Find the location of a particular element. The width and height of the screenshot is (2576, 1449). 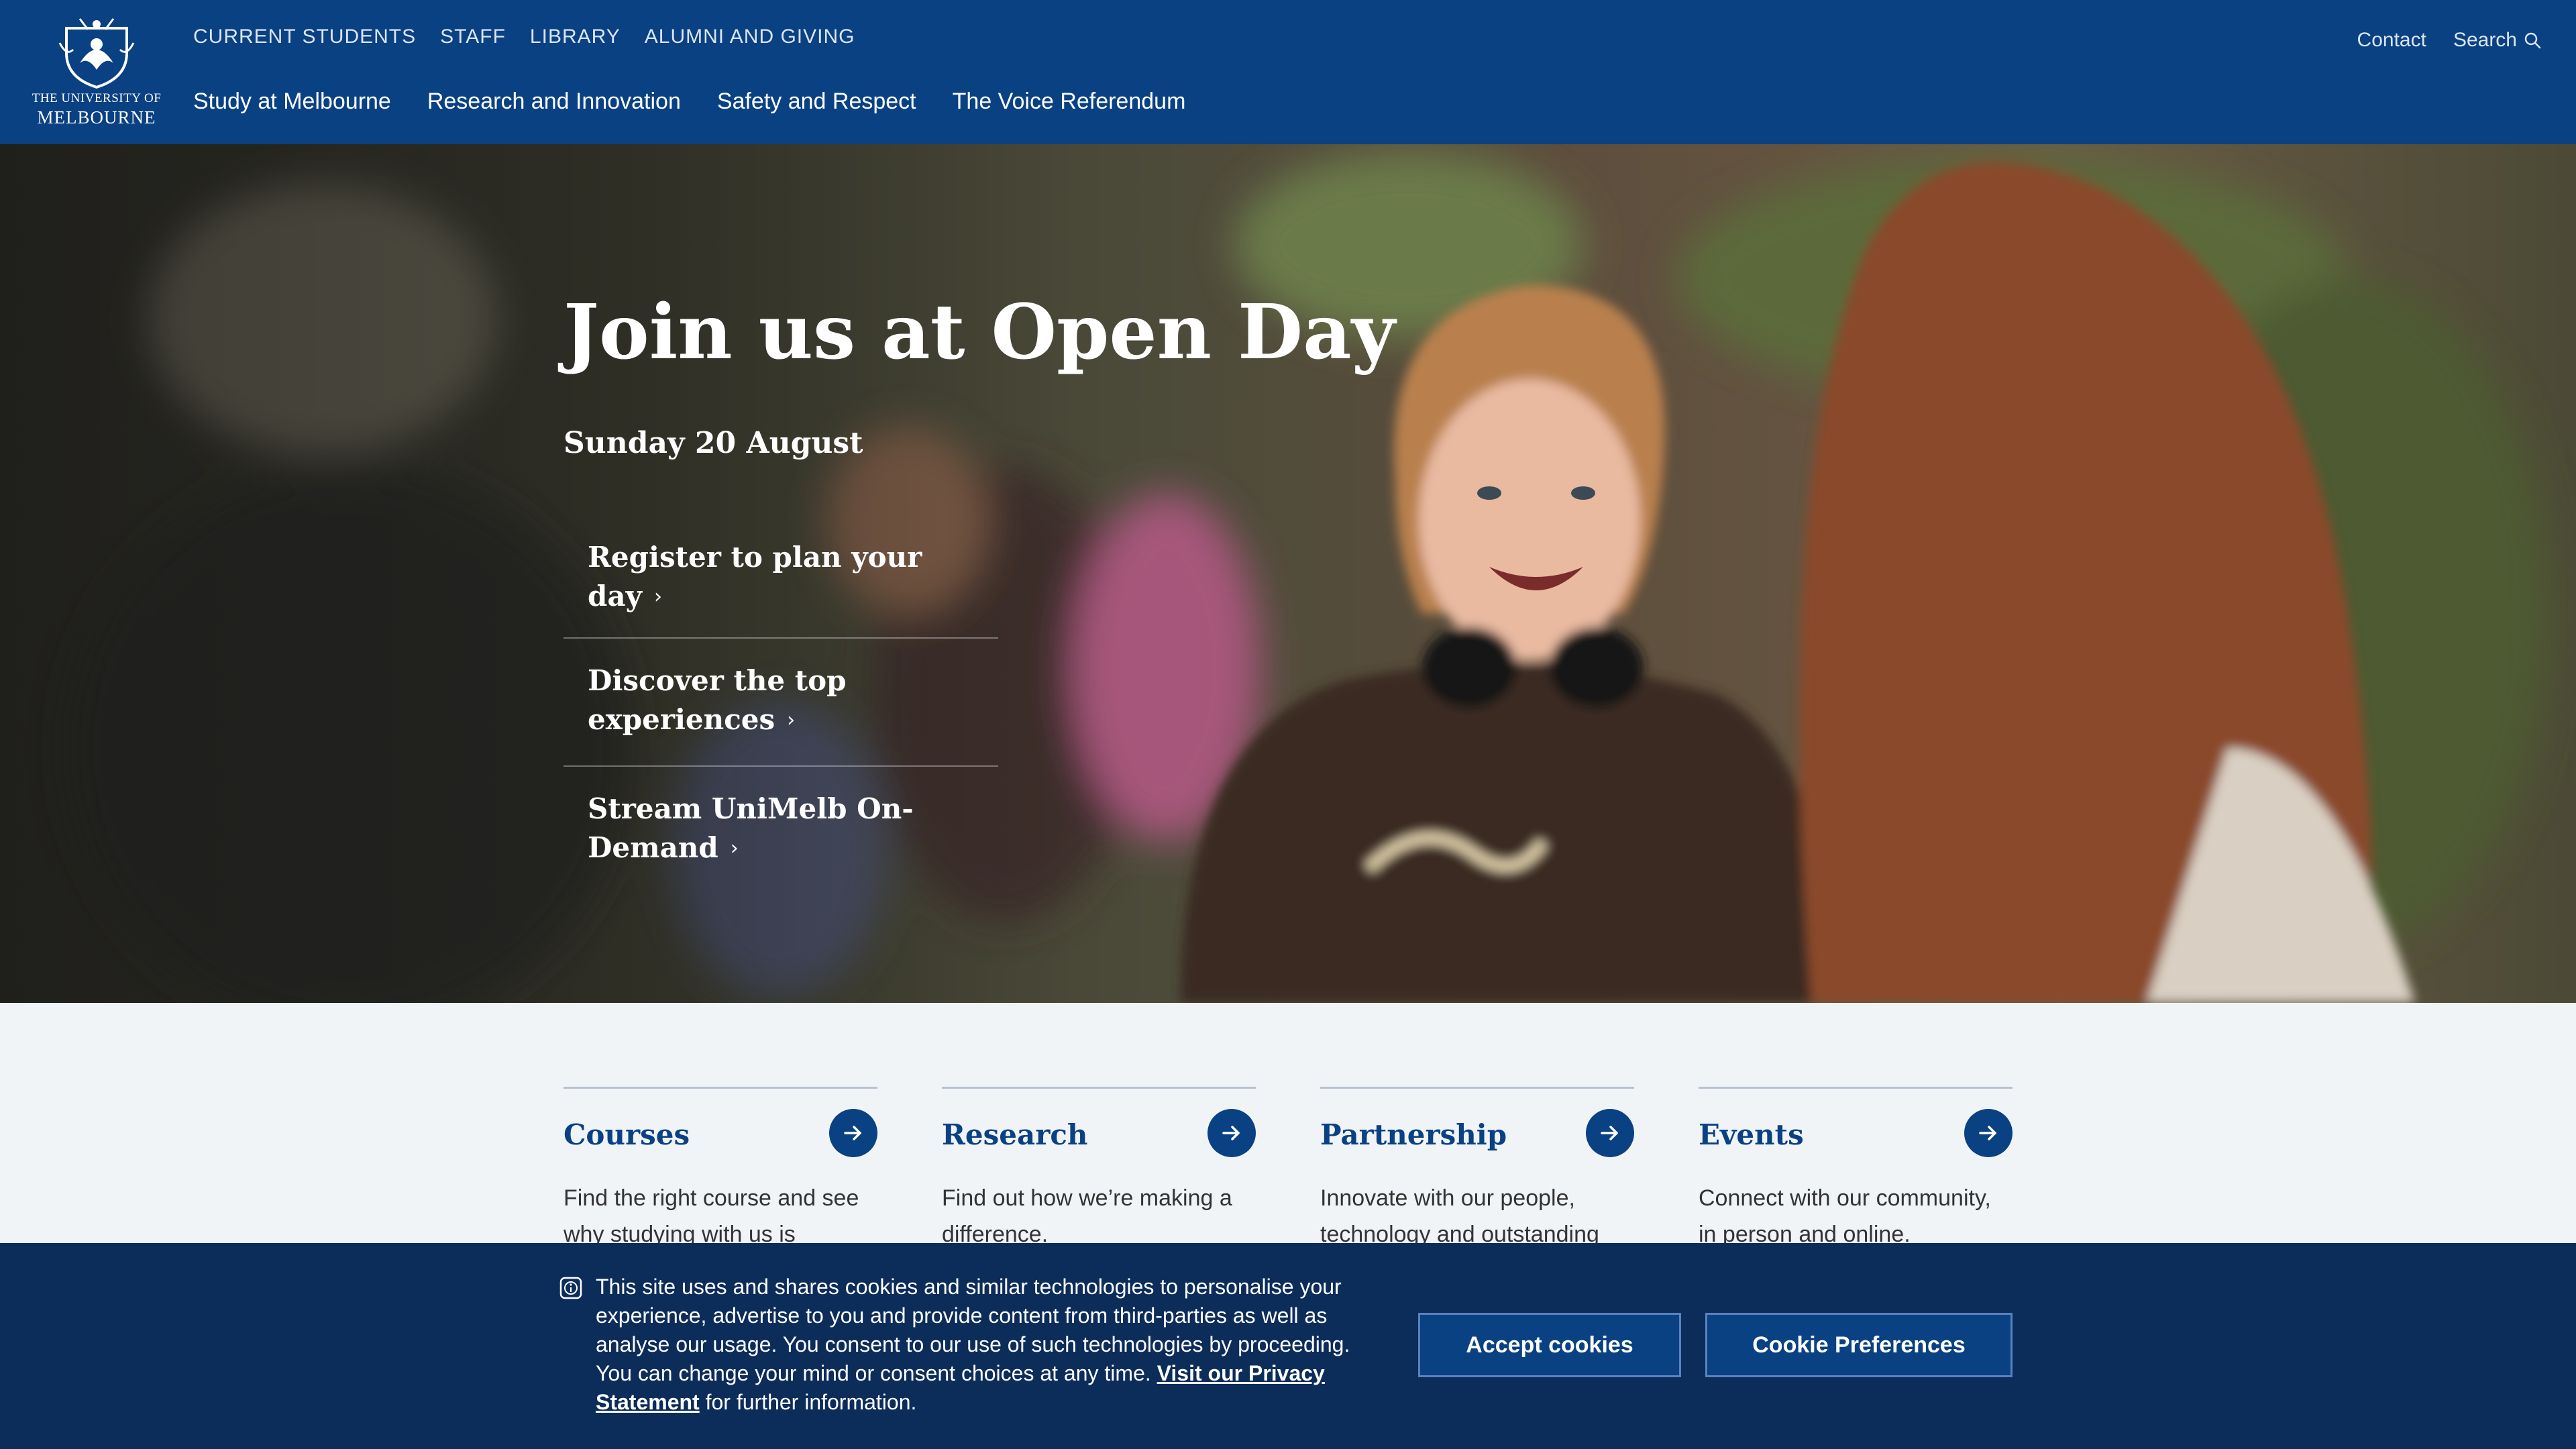

hero-title: Join us at Open Day is located at coordinates (979, 332).